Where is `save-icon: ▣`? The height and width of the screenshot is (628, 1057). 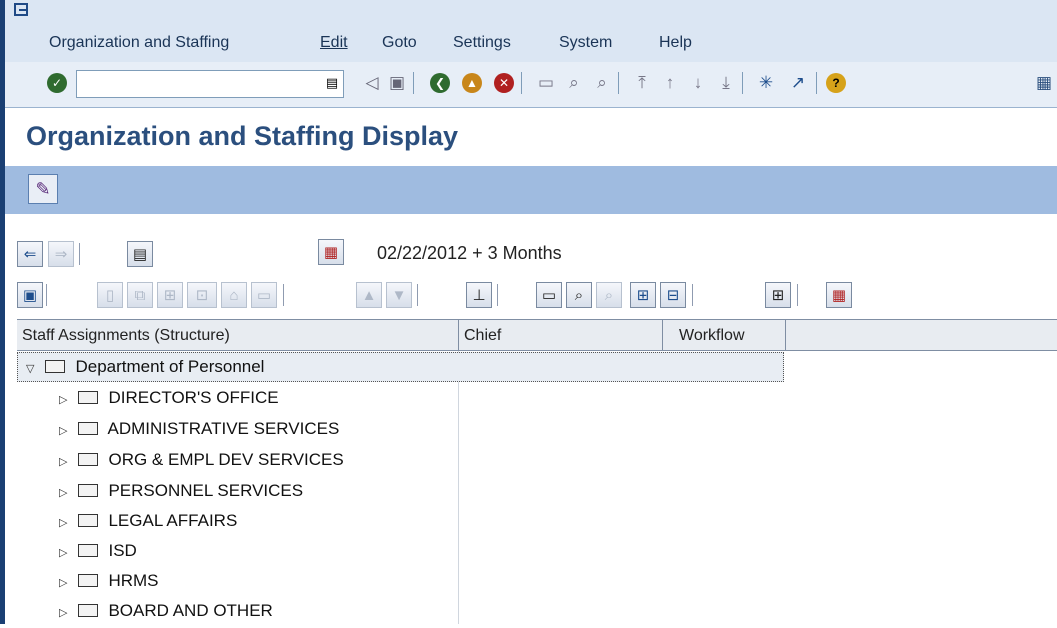
save-icon: ▣ is located at coordinates (397, 83).